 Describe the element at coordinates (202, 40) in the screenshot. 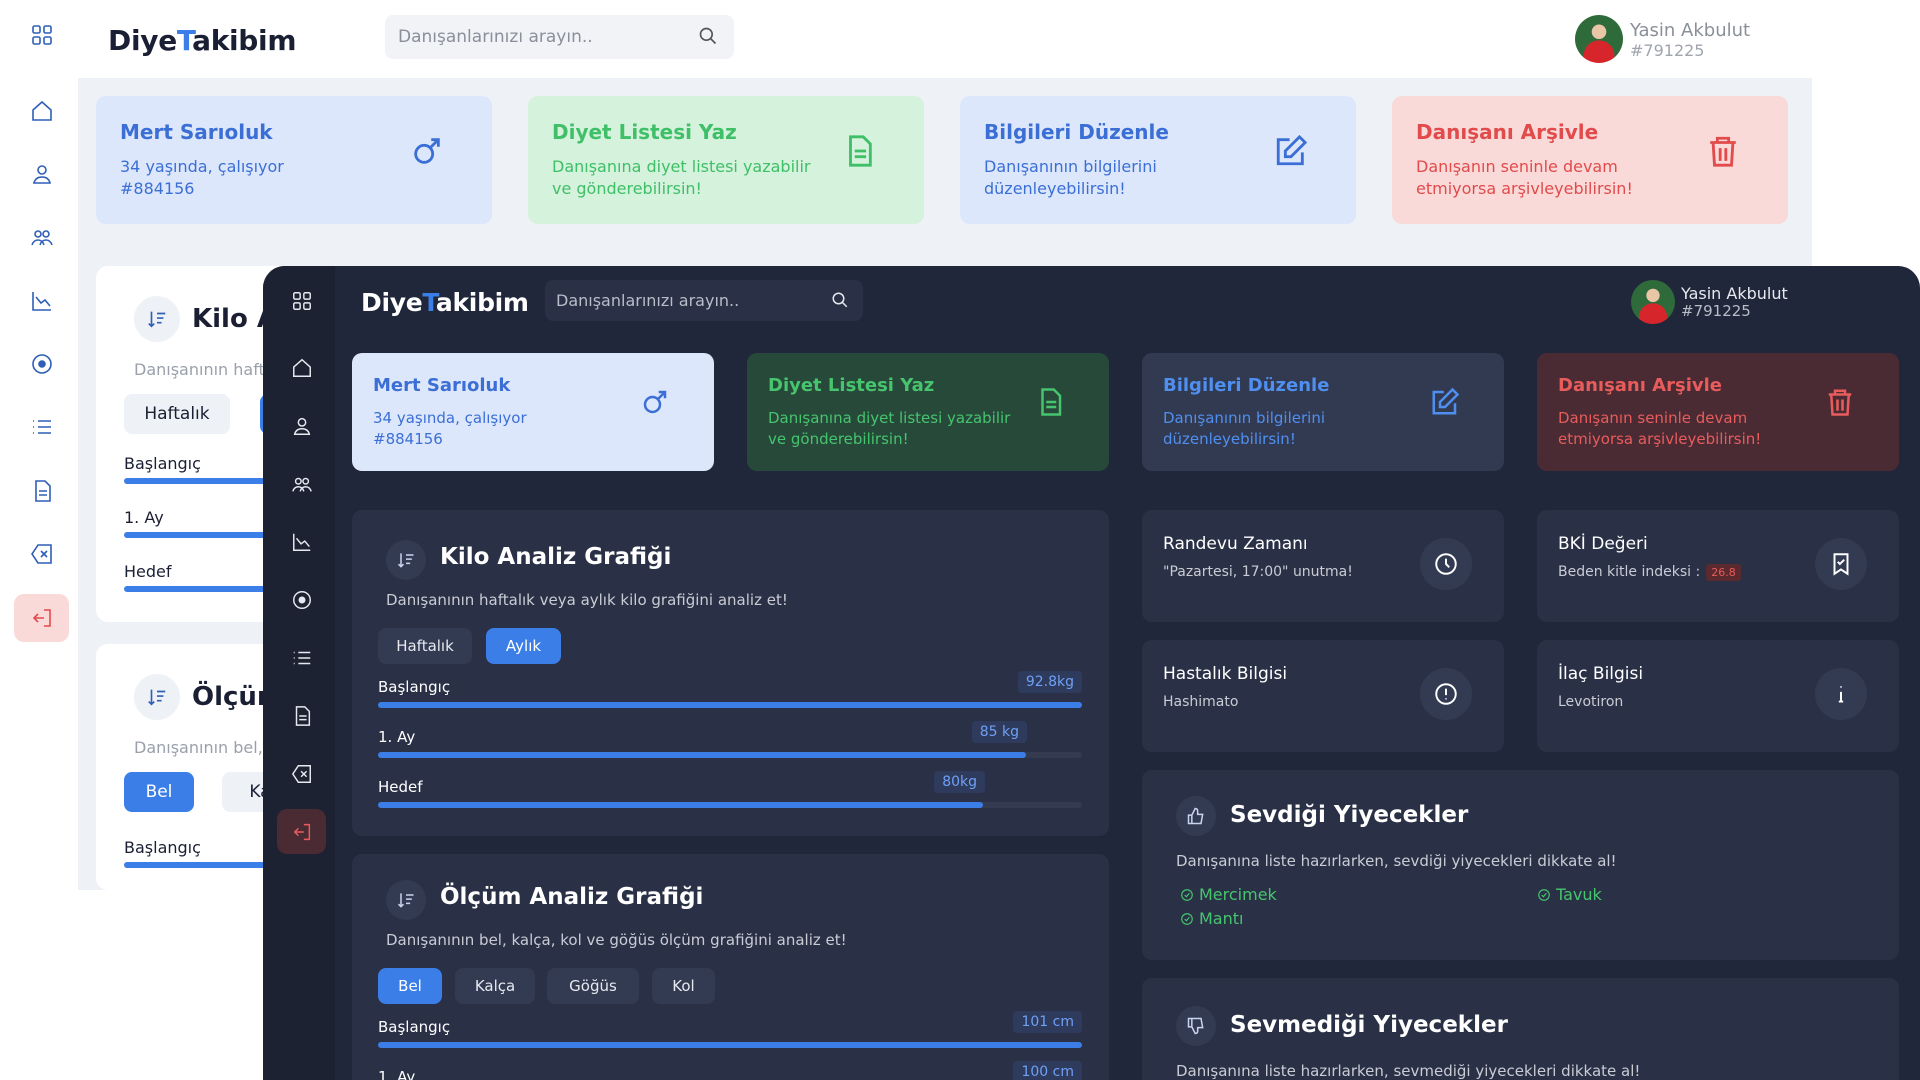

I see `brand-logo: DiyeTakibim` at that location.